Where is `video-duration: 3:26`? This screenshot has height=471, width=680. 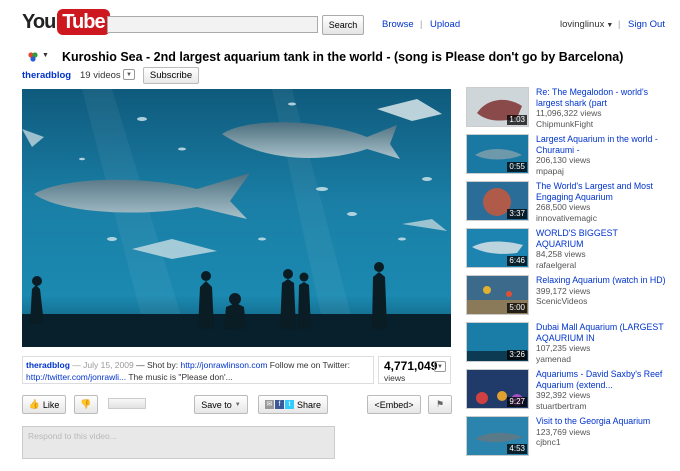
video-duration: 3:26 is located at coordinates (517, 355).